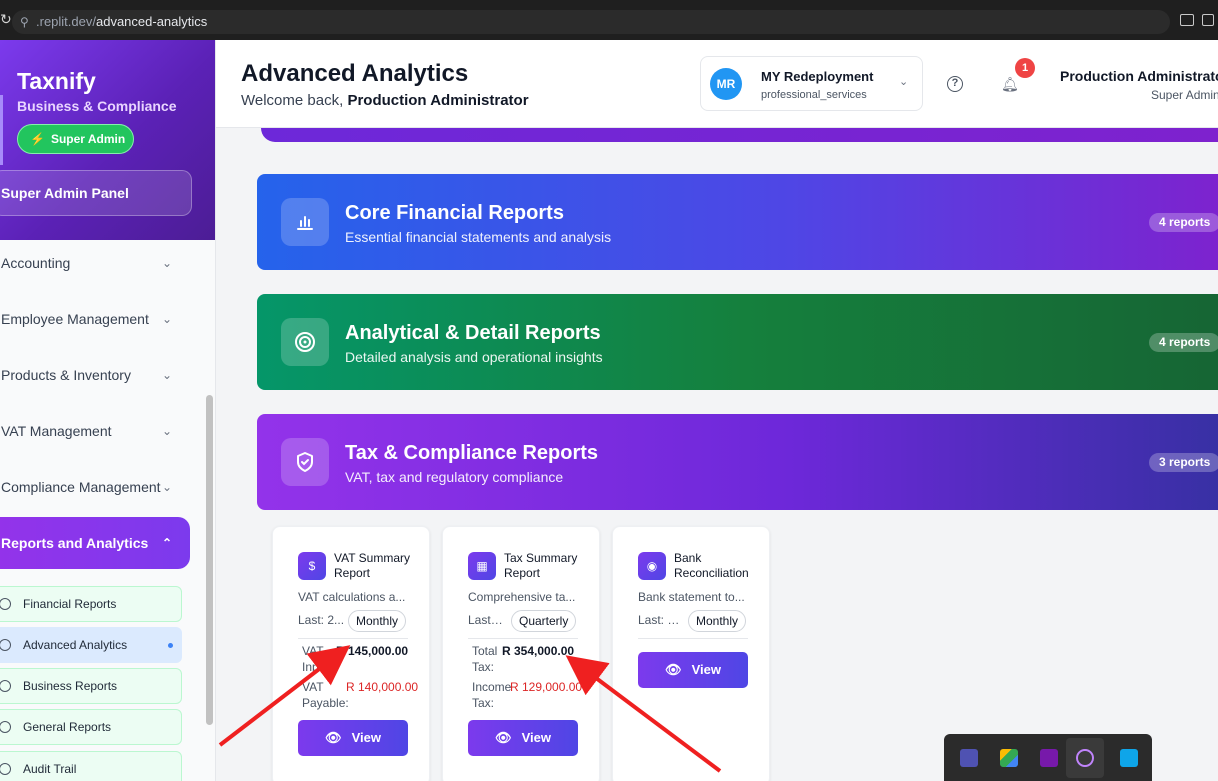  Describe the element at coordinates (75, 139) in the screenshot. I see `super-admin-badge: ⚡ Super Admin` at that location.